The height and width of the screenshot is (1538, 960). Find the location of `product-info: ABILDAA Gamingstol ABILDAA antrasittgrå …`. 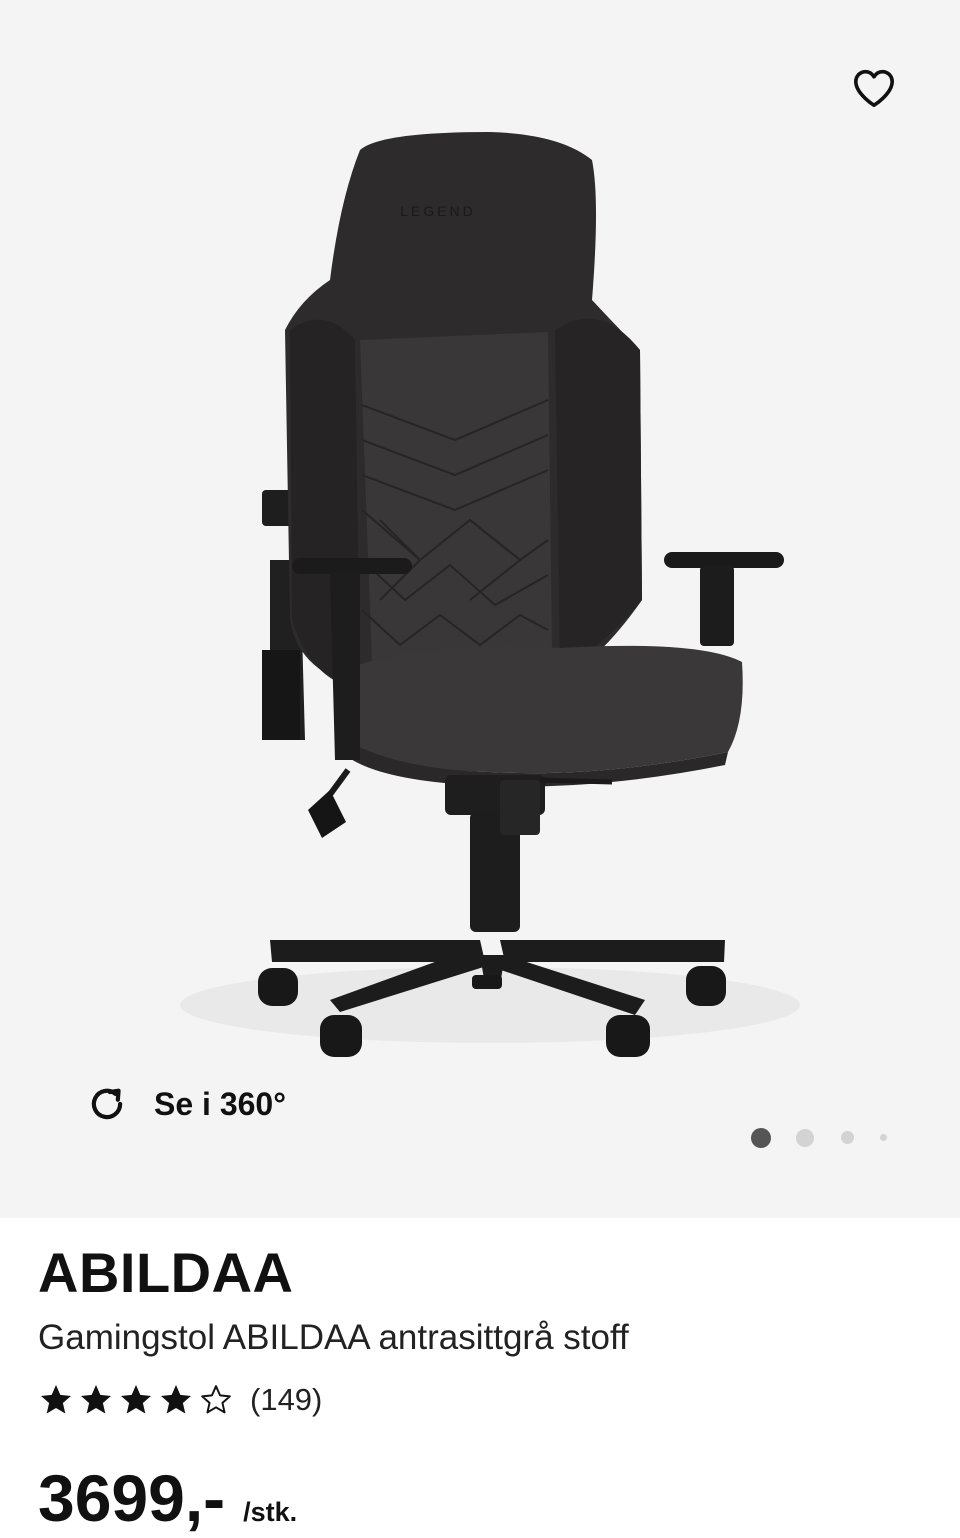

product-info: ABILDAA Gamingstol ABILDAA antrasittgrå … is located at coordinates (483, 1330).